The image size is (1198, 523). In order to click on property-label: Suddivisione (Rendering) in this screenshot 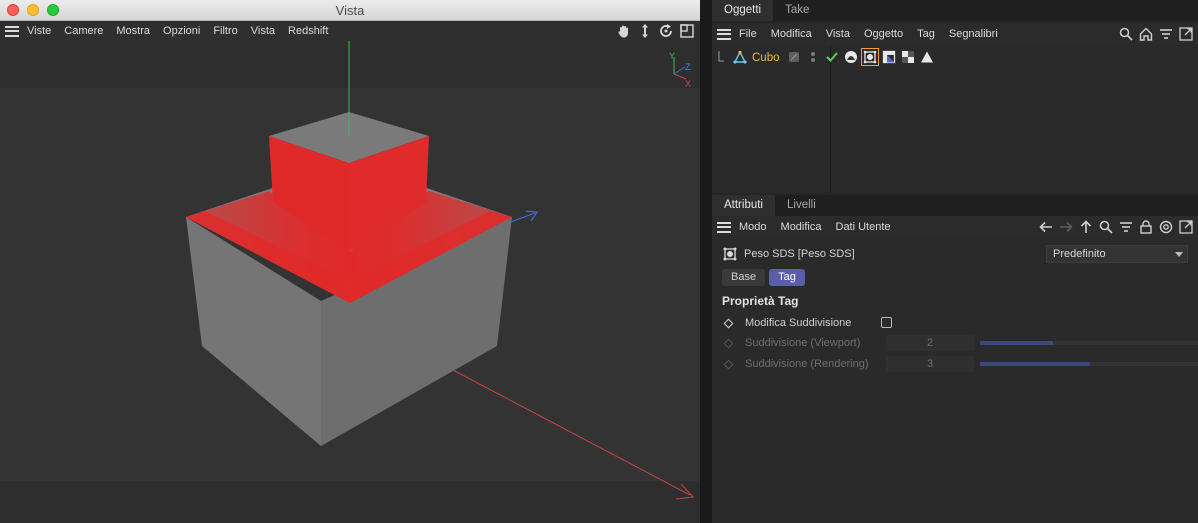, I will do `click(807, 364)`.